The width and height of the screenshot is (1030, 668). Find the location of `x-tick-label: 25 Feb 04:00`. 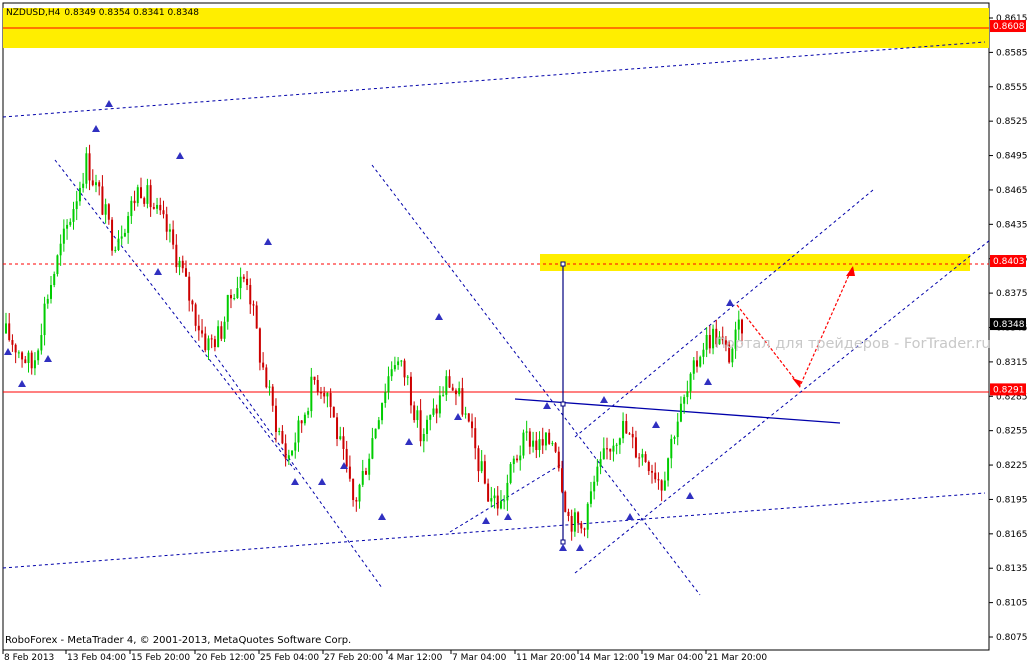

x-tick-label: 25 Feb 04:00 is located at coordinates (289, 658).